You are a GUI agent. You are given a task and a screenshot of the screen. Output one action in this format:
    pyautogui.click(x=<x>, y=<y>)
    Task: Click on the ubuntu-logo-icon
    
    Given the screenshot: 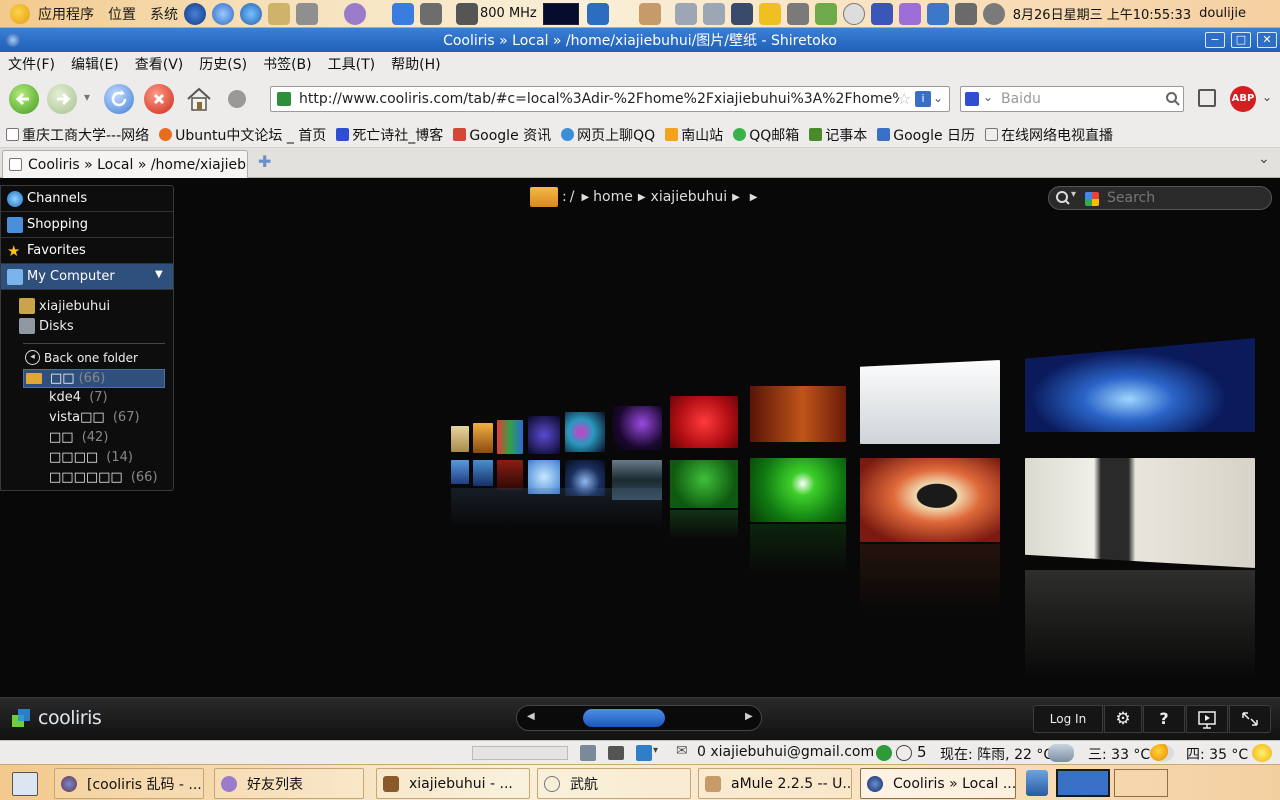 What is the action you would take?
    pyautogui.click(x=20, y=13)
    